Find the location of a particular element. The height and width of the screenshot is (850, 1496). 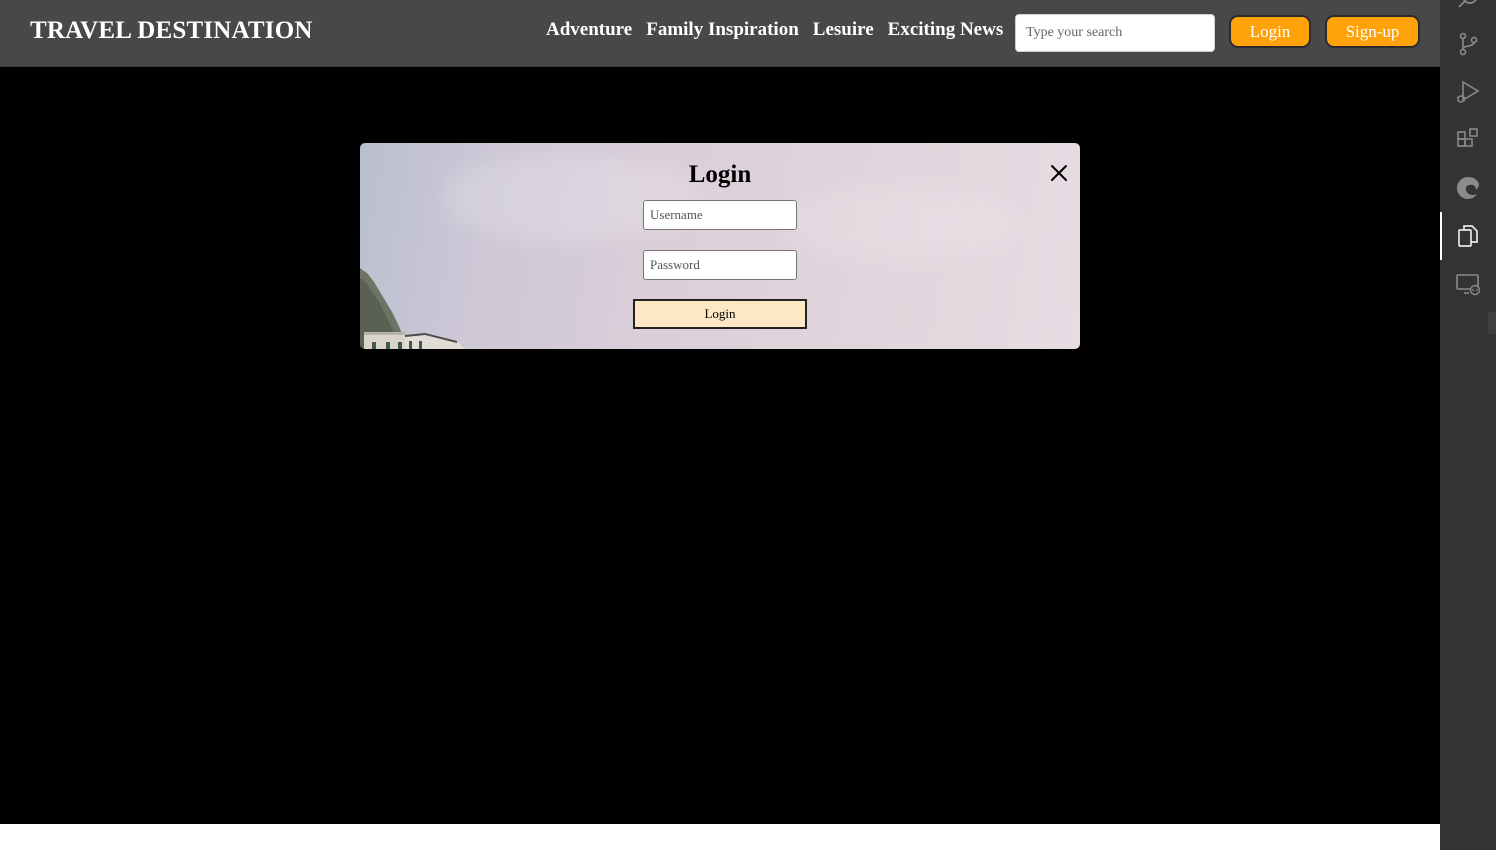

nav-link-adventure: Adventure is located at coordinates (589, 30).